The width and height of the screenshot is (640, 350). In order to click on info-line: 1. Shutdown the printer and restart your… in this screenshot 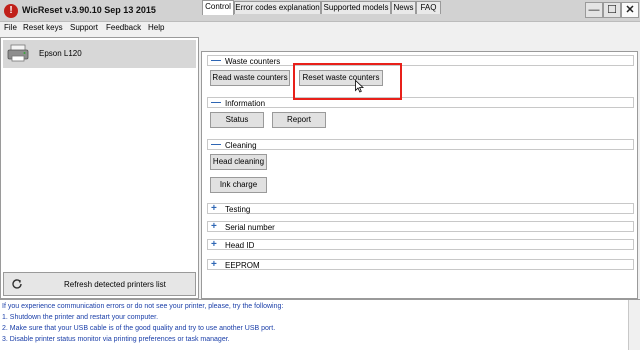, I will do `click(80, 317)`.